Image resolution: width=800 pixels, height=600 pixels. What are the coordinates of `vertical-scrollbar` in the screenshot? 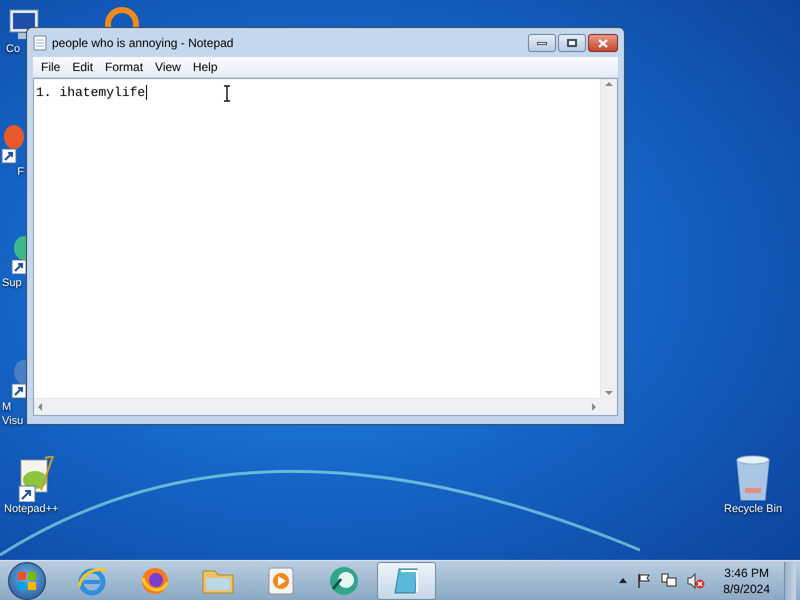 It's located at (608, 238).